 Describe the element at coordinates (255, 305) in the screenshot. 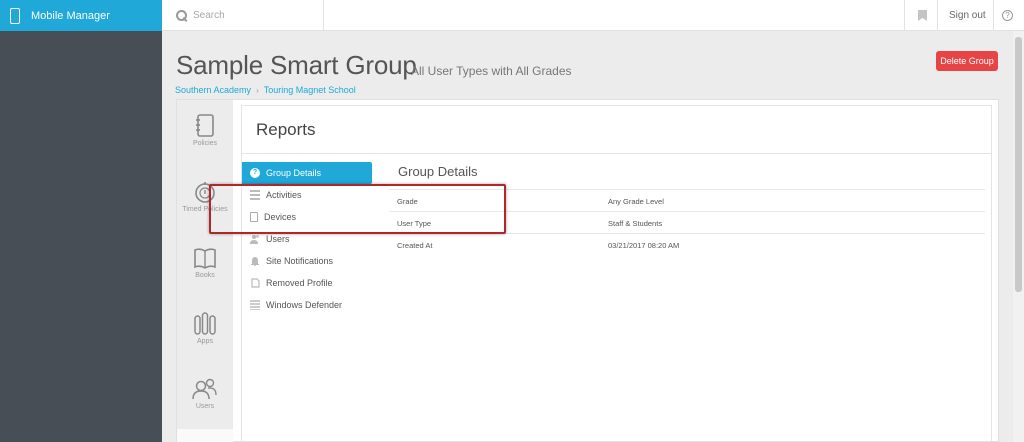

I see `shield-icon` at that location.